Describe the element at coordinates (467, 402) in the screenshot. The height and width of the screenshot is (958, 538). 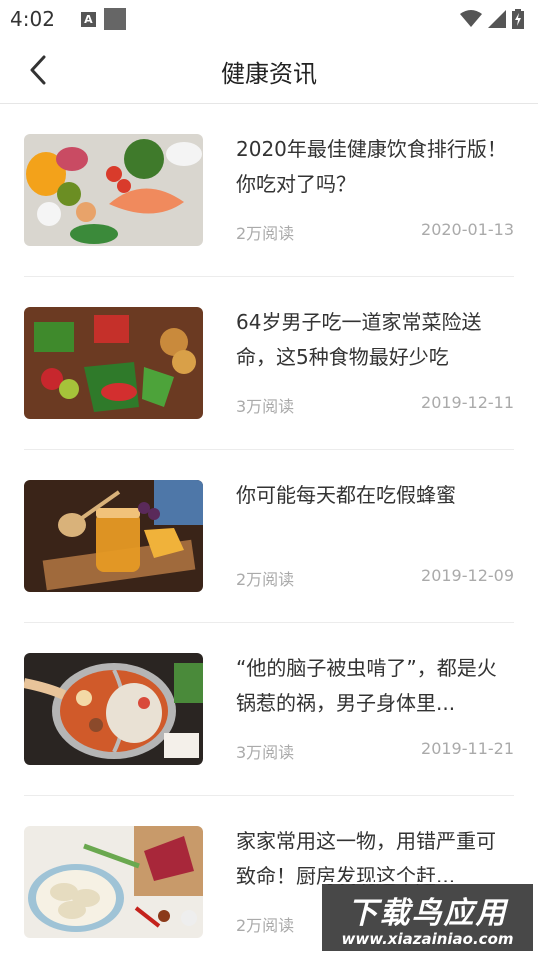
I see `article-date: 2019-12-11` at that location.